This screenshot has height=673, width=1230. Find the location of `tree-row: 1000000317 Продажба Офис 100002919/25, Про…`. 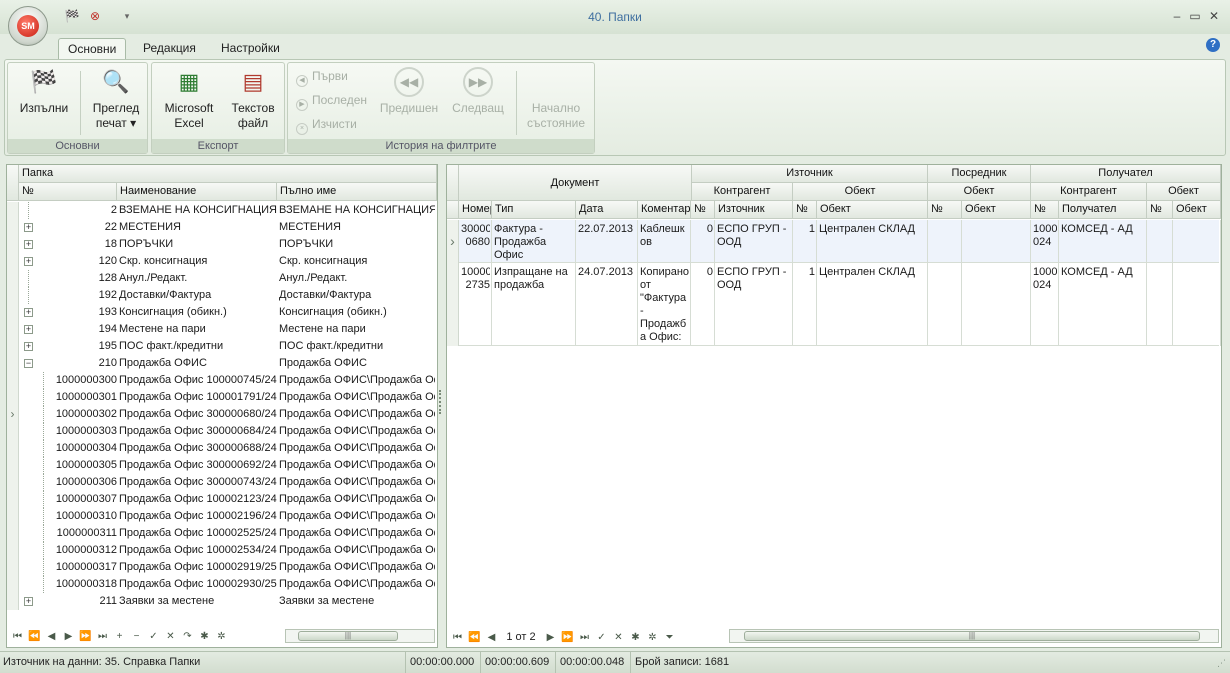

tree-row: 1000000317 Продажба Офис 100002919/25, Про… is located at coordinates (221, 567).